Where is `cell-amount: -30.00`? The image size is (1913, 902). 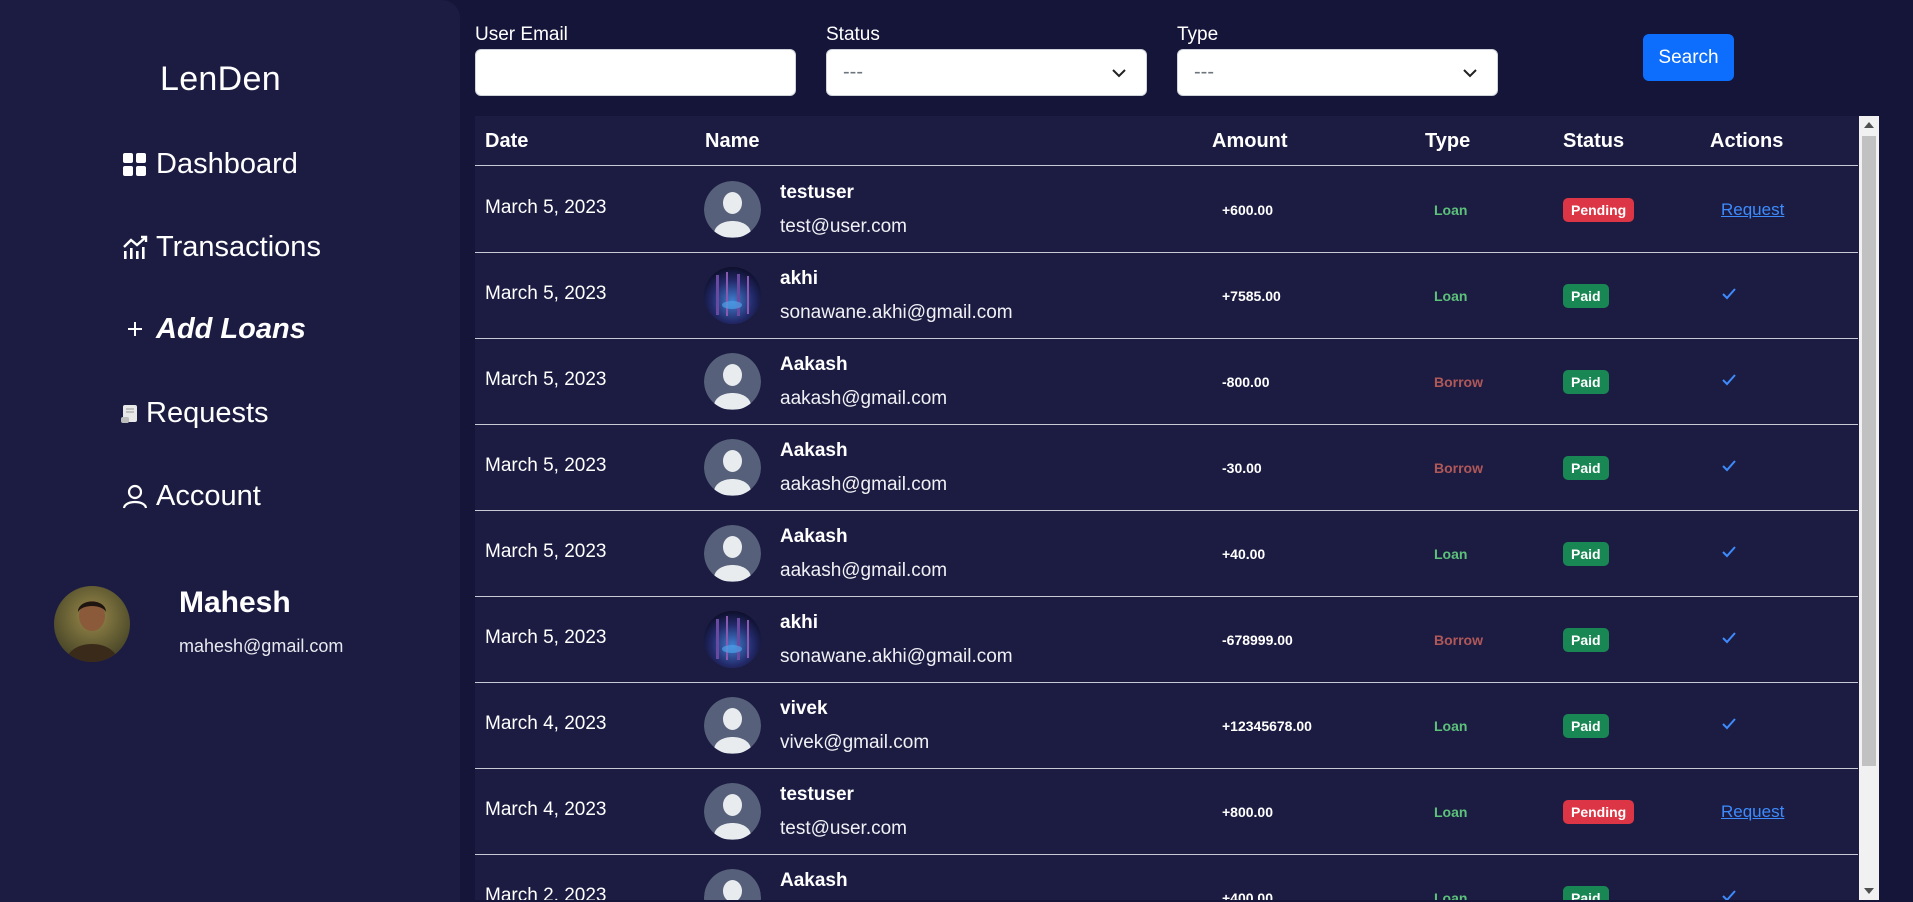
cell-amount: -30.00 is located at coordinates (1242, 468).